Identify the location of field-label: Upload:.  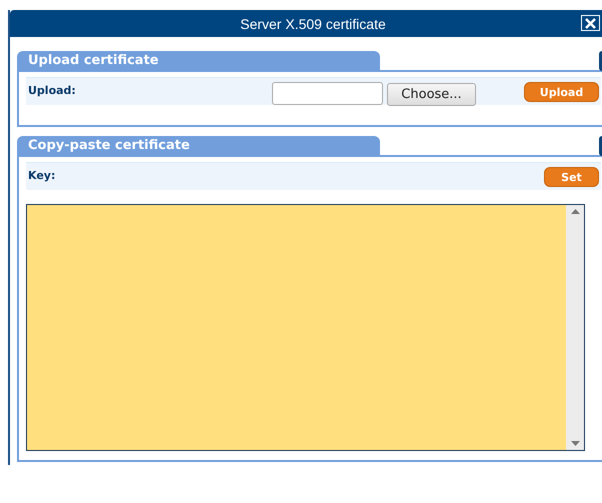
(52, 90).